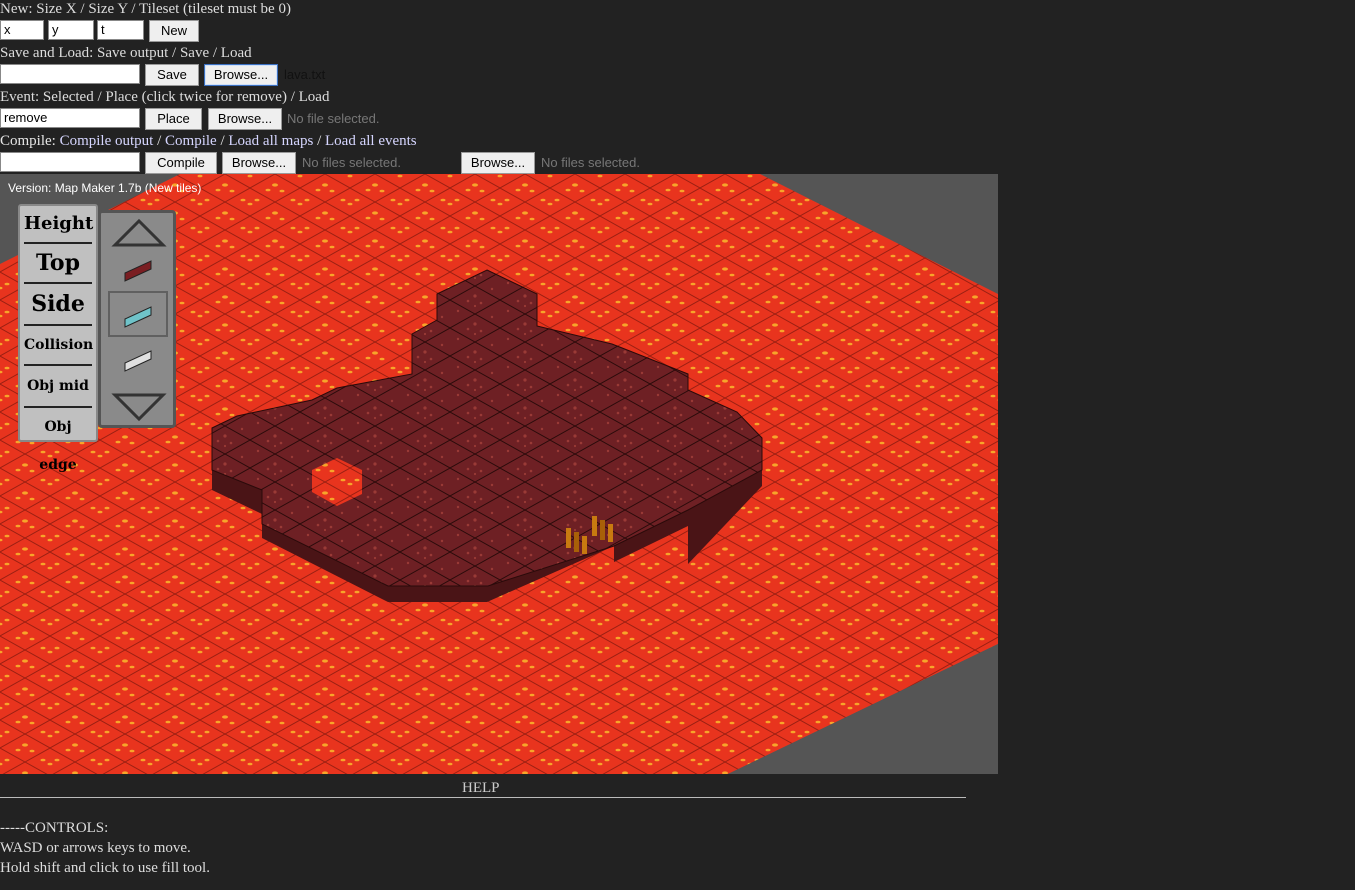  Describe the element at coordinates (120, 30) in the screenshot. I see `tileset-input: t` at that location.